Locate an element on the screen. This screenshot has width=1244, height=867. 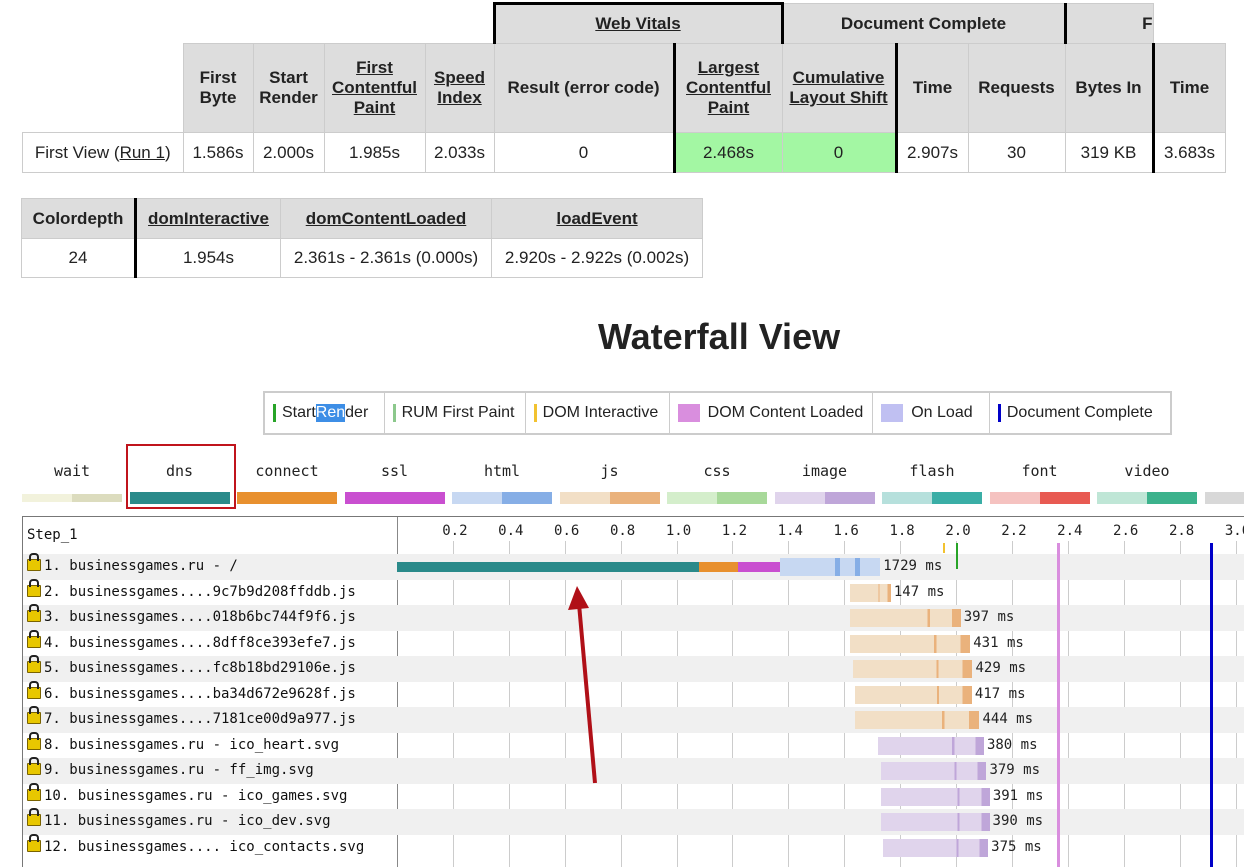
web-vitals-link: Web Vitals is located at coordinates (637, 23).